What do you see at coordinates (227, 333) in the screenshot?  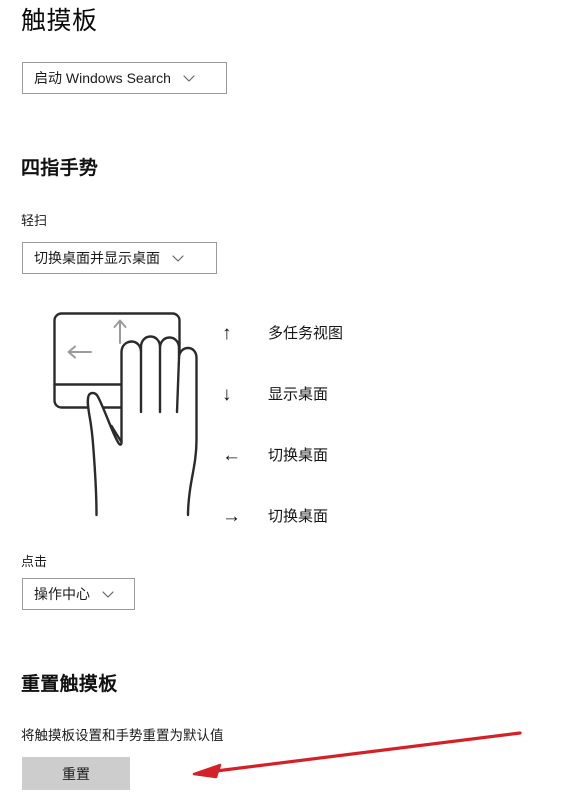 I see `arrow-up-icon: ↑` at bounding box center [227, 333].